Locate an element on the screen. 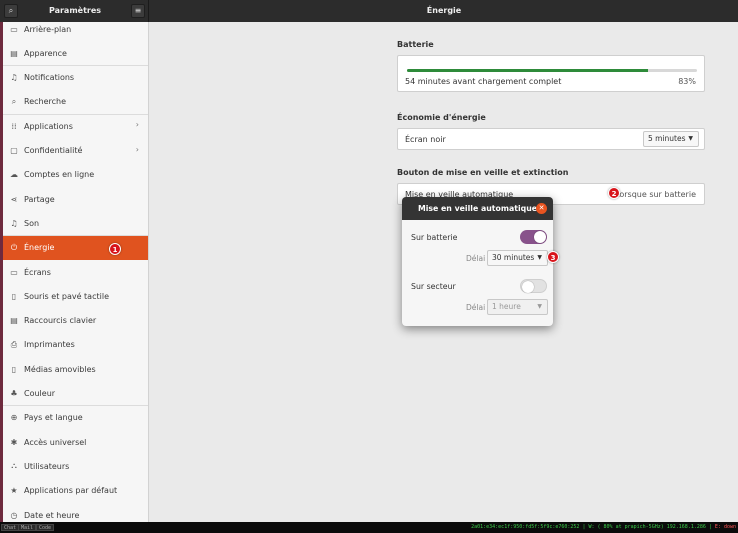  appearance-icon: ▤ is located at coordinates (14, 53).